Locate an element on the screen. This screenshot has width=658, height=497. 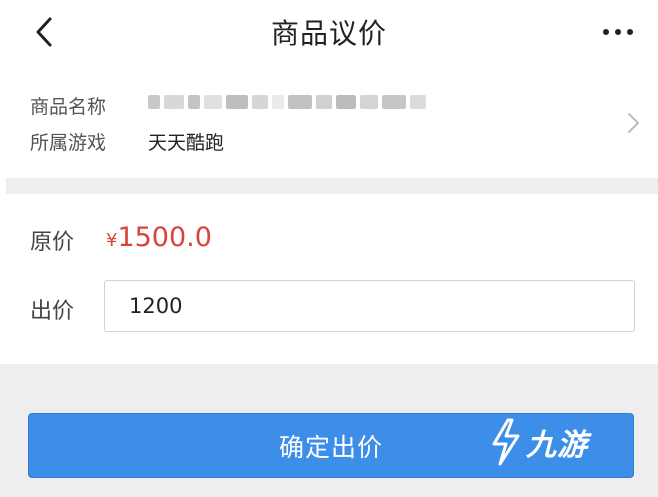
game-value: 天天酷跑 is located at coordinates (186, 143).